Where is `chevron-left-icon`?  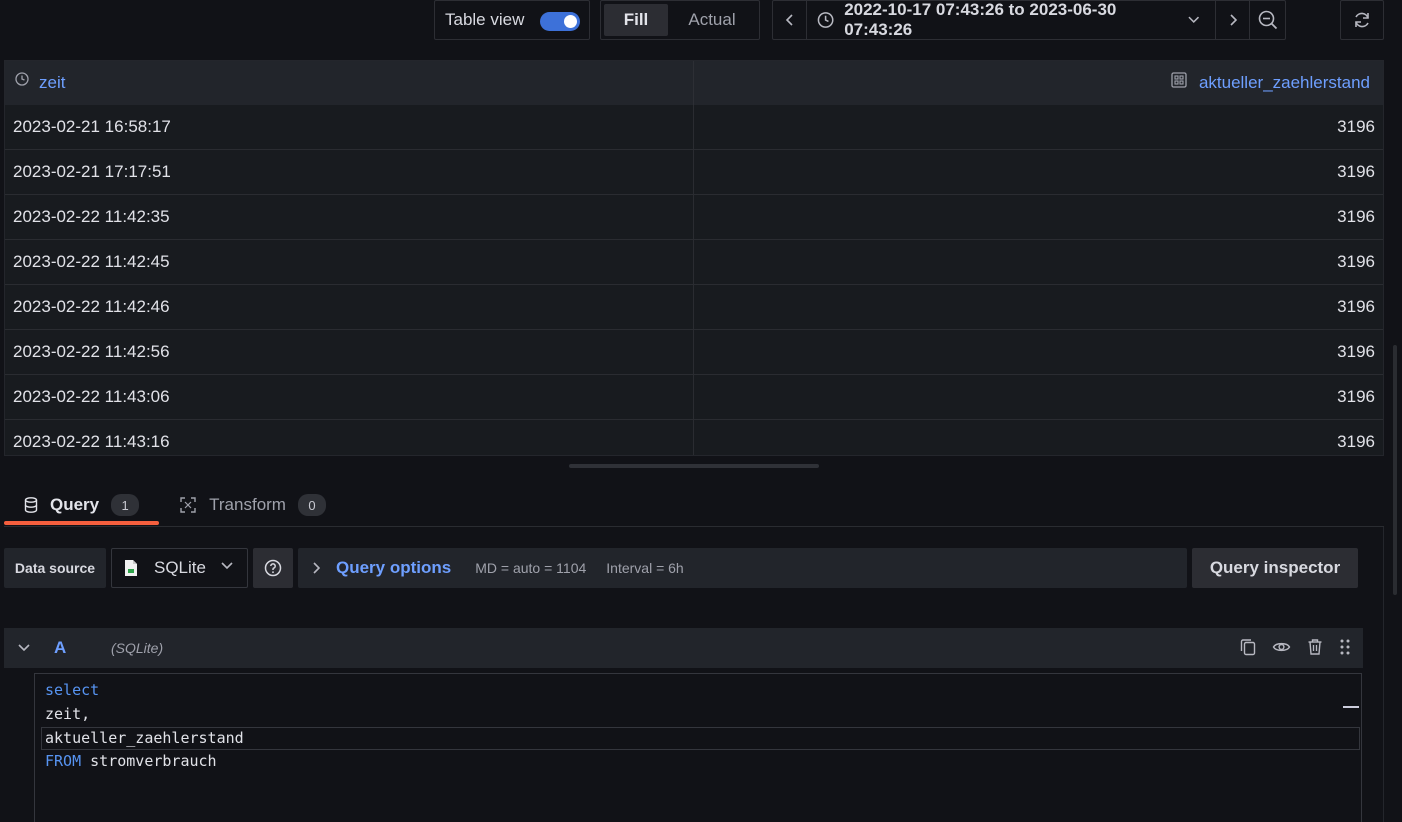 chevron-left-icon is located at coordinates (789, 20).